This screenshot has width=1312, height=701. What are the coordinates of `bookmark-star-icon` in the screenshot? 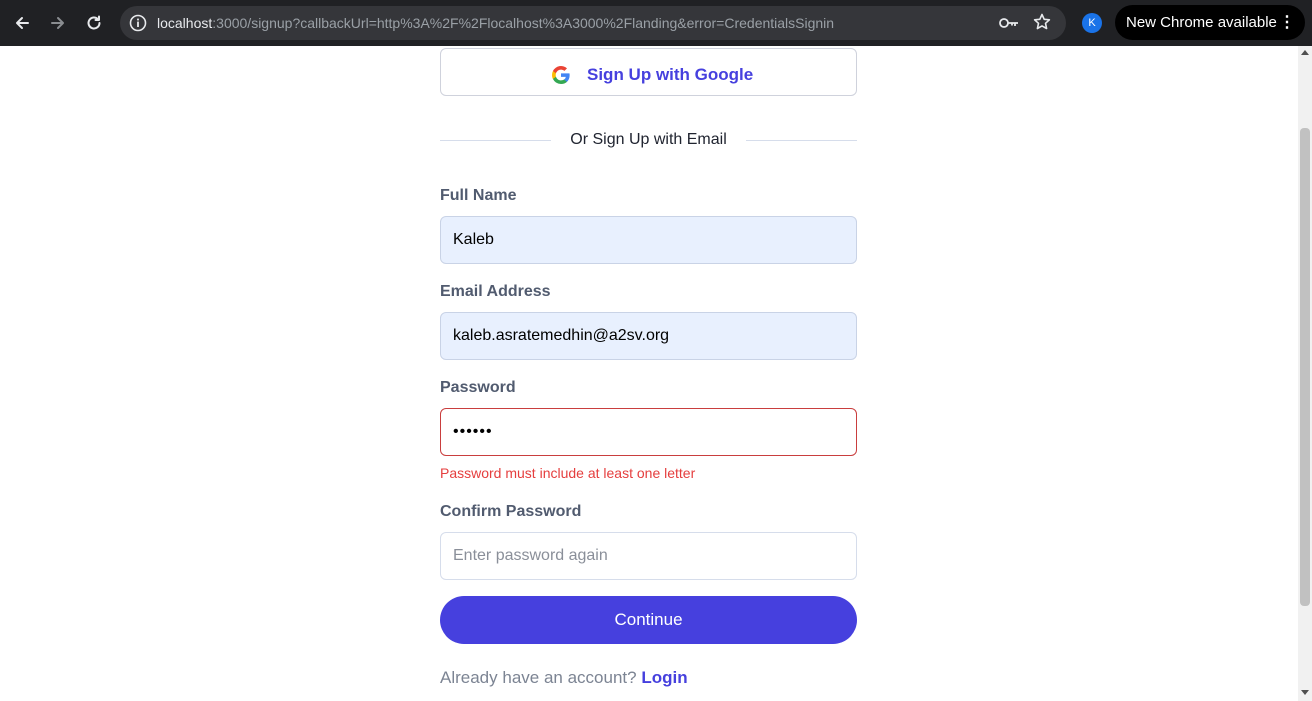 It's located at (1042, 22).